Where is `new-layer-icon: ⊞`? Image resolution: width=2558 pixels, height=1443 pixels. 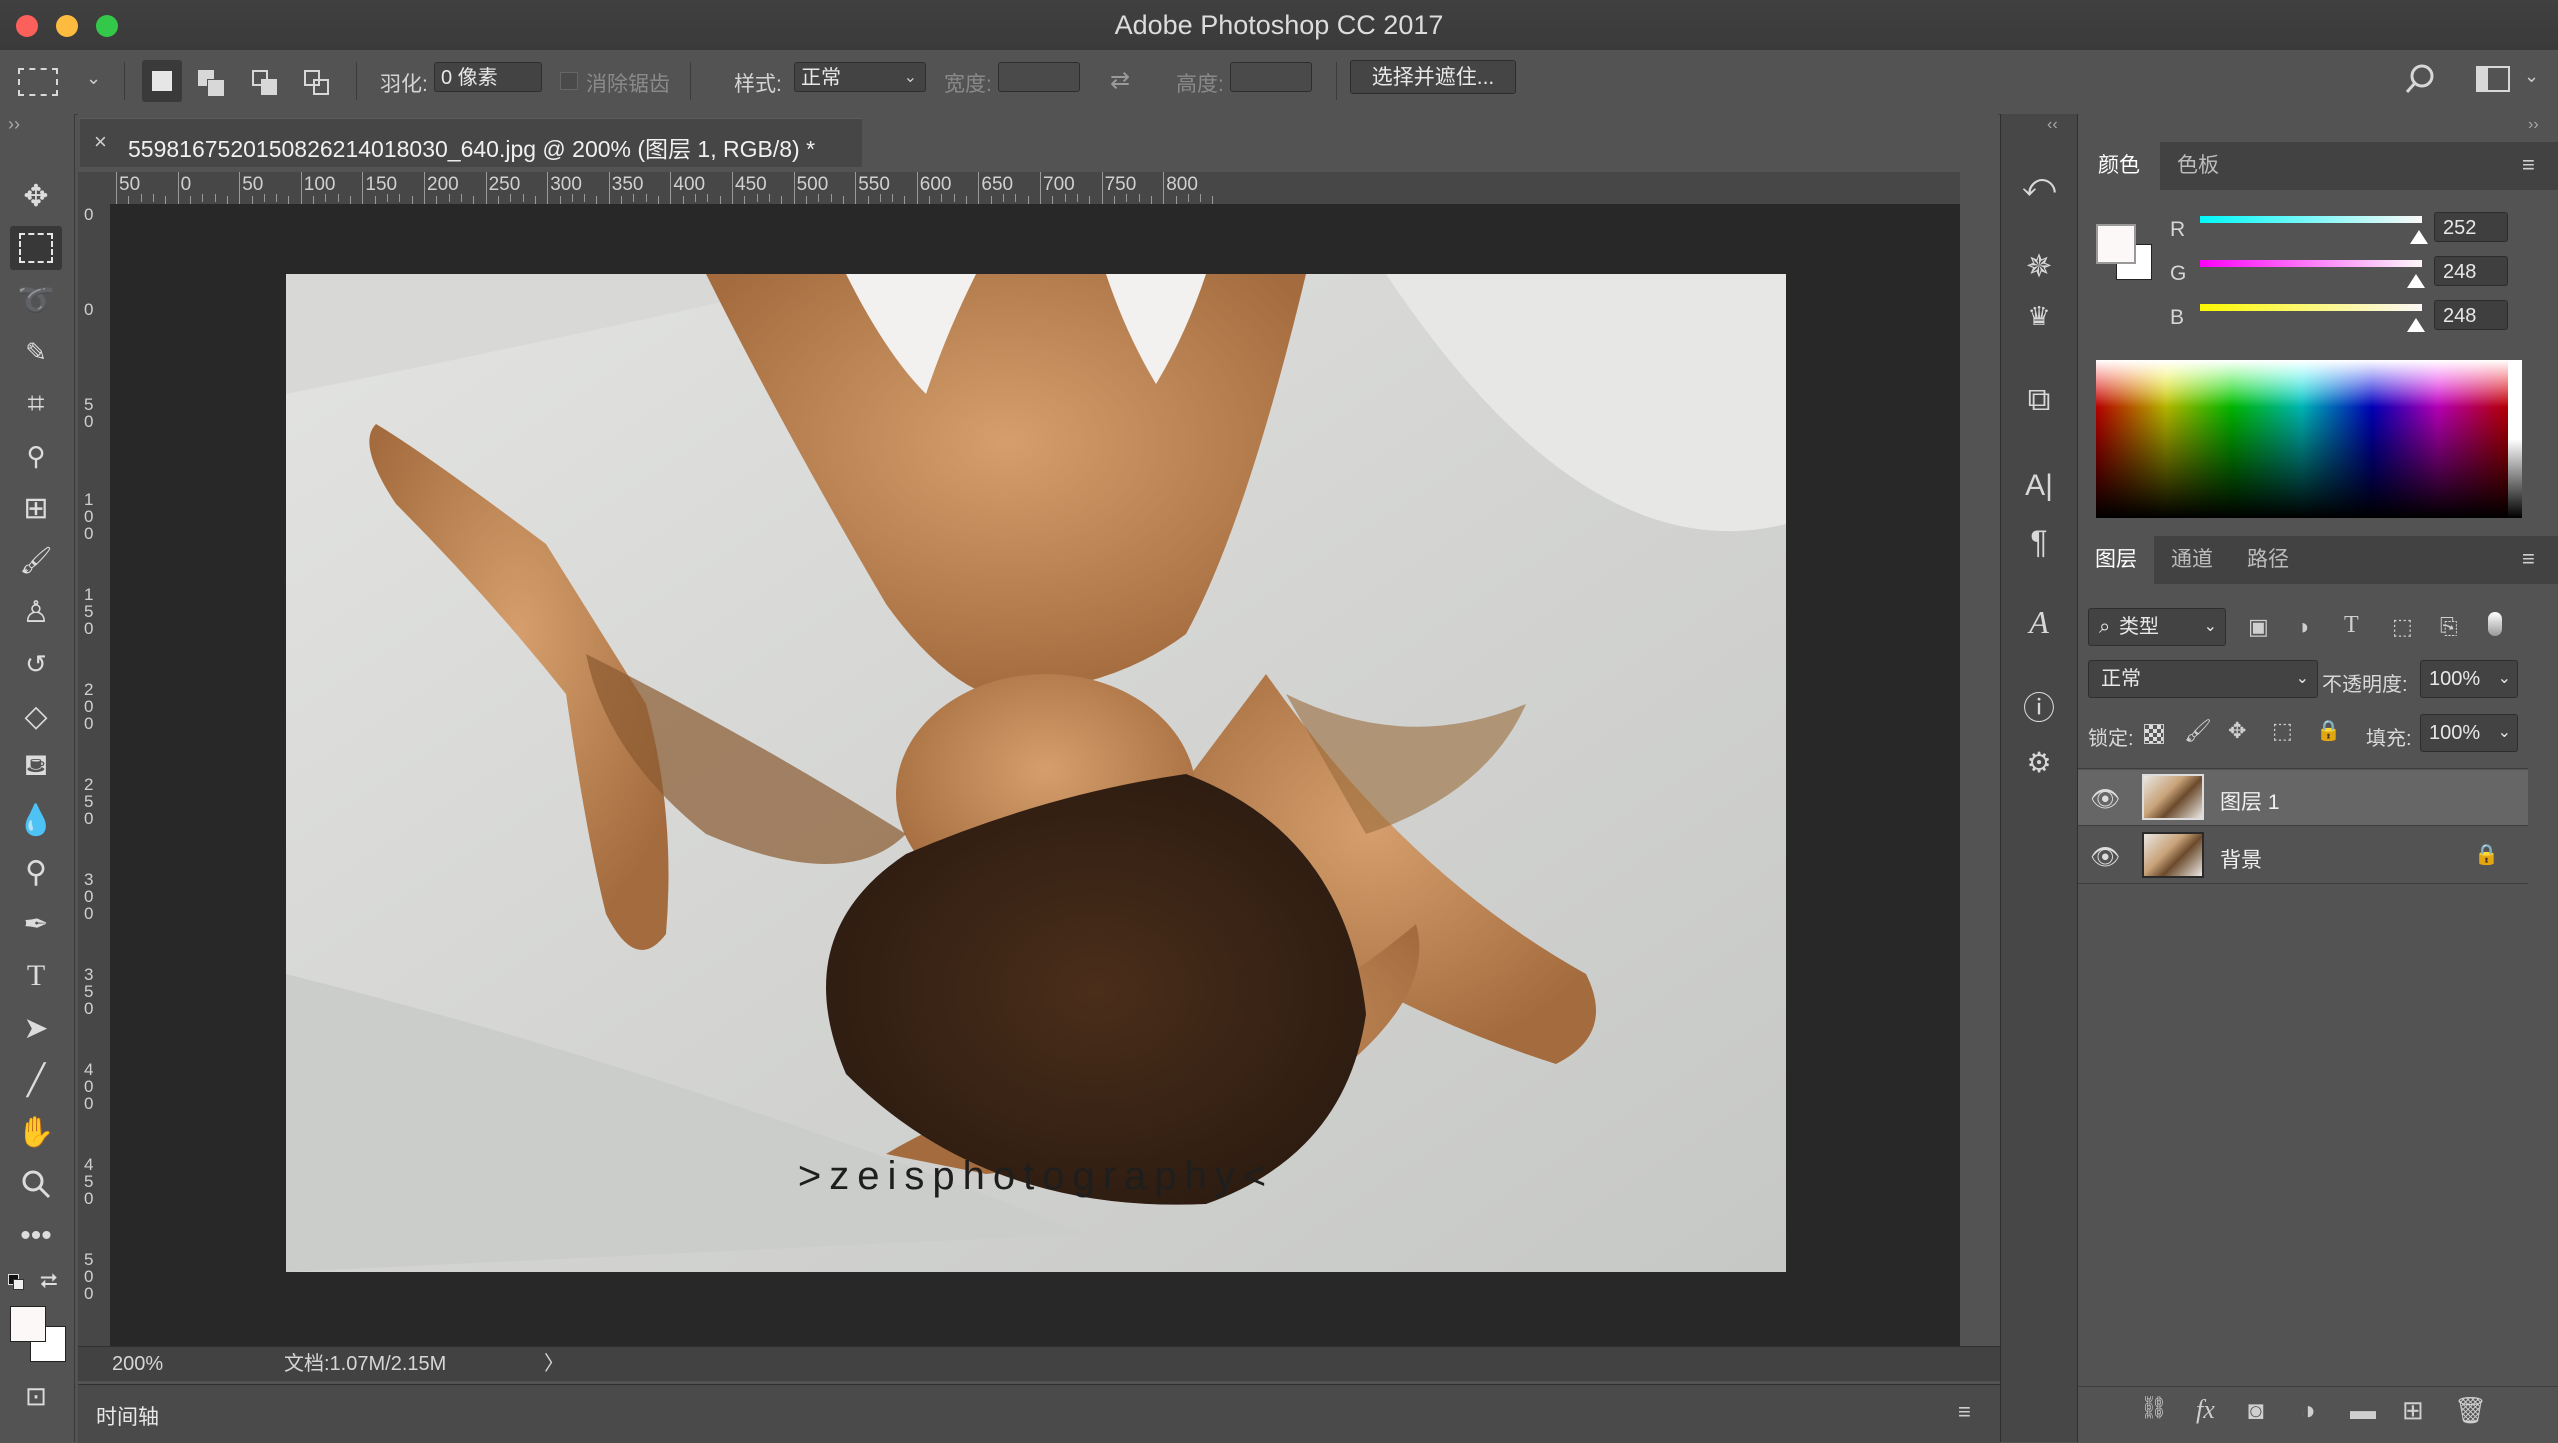 new-layer-icon: ⊞ is located at coordinates (2413, 1410).